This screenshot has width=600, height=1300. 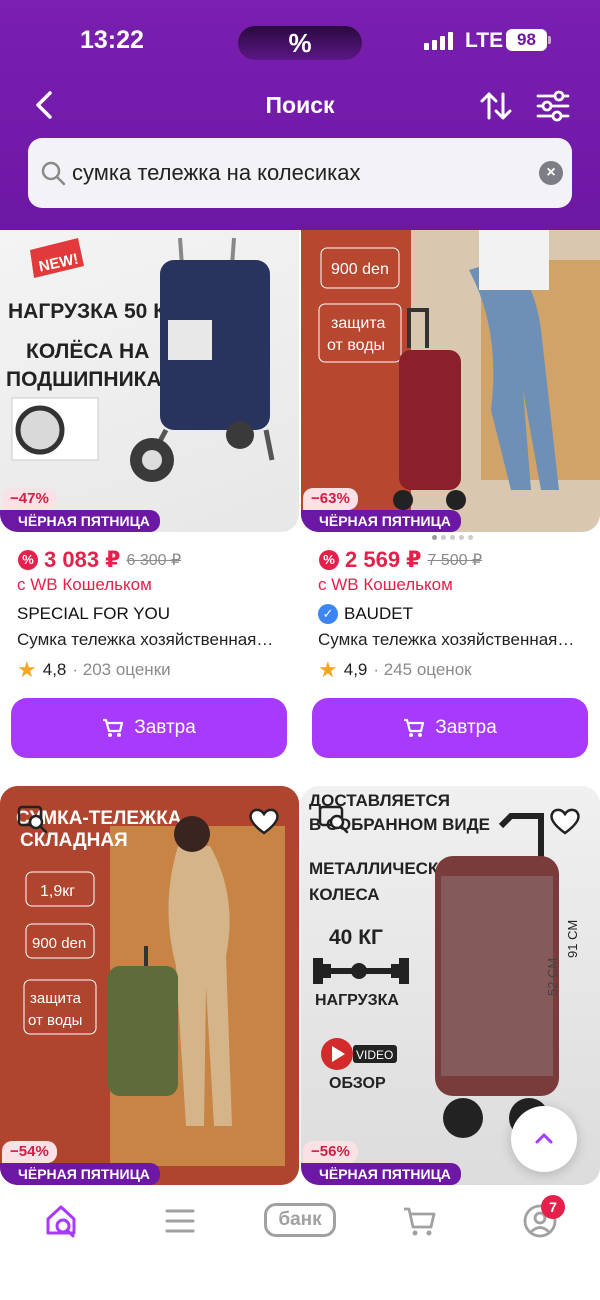 I want to click on rating: ★ 4,9 · 245 оценок, so click(x=395, y=670).